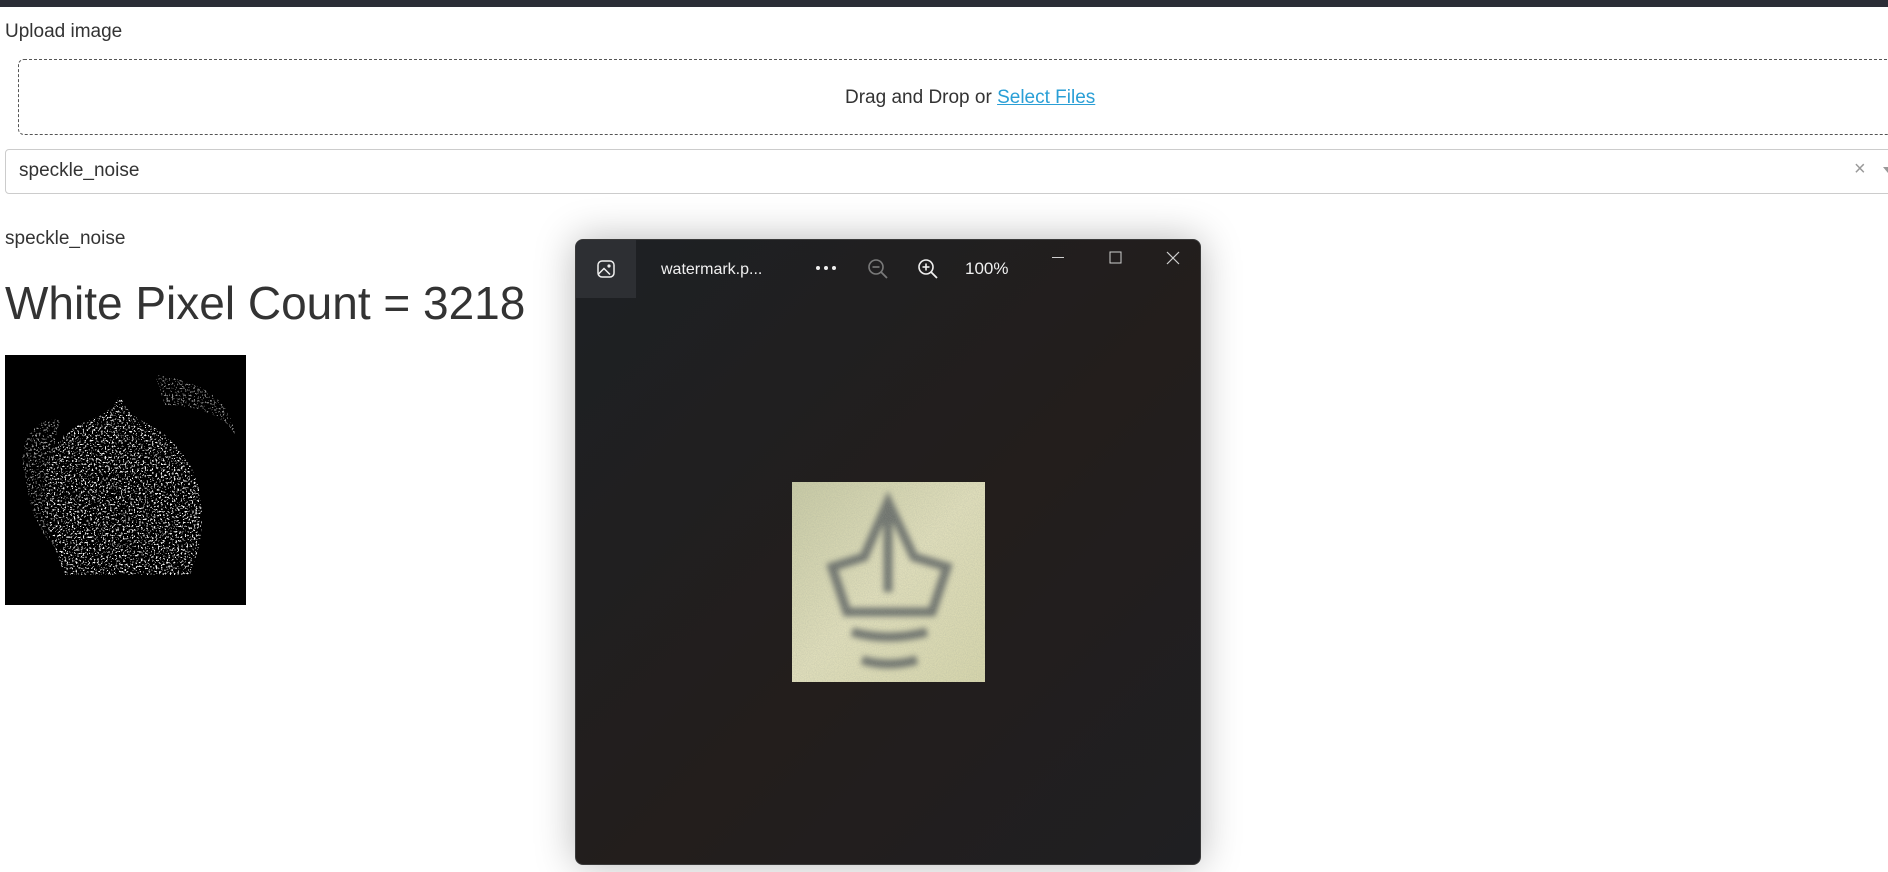  Describe the element at coordinates (79, 170) in the screenshot. I see `method-dropdown-value: speckle_noise` at that location.